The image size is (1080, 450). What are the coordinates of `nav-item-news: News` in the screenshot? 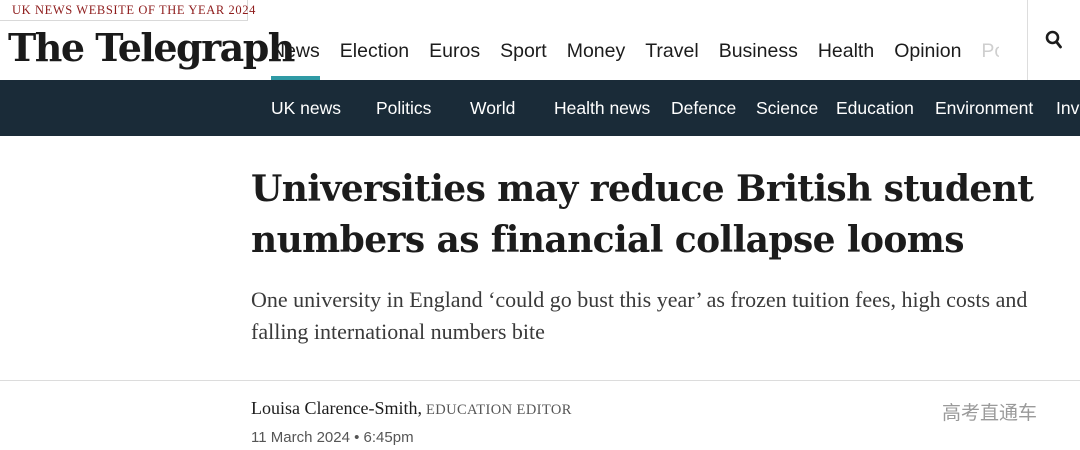 It's located at (295, 51).